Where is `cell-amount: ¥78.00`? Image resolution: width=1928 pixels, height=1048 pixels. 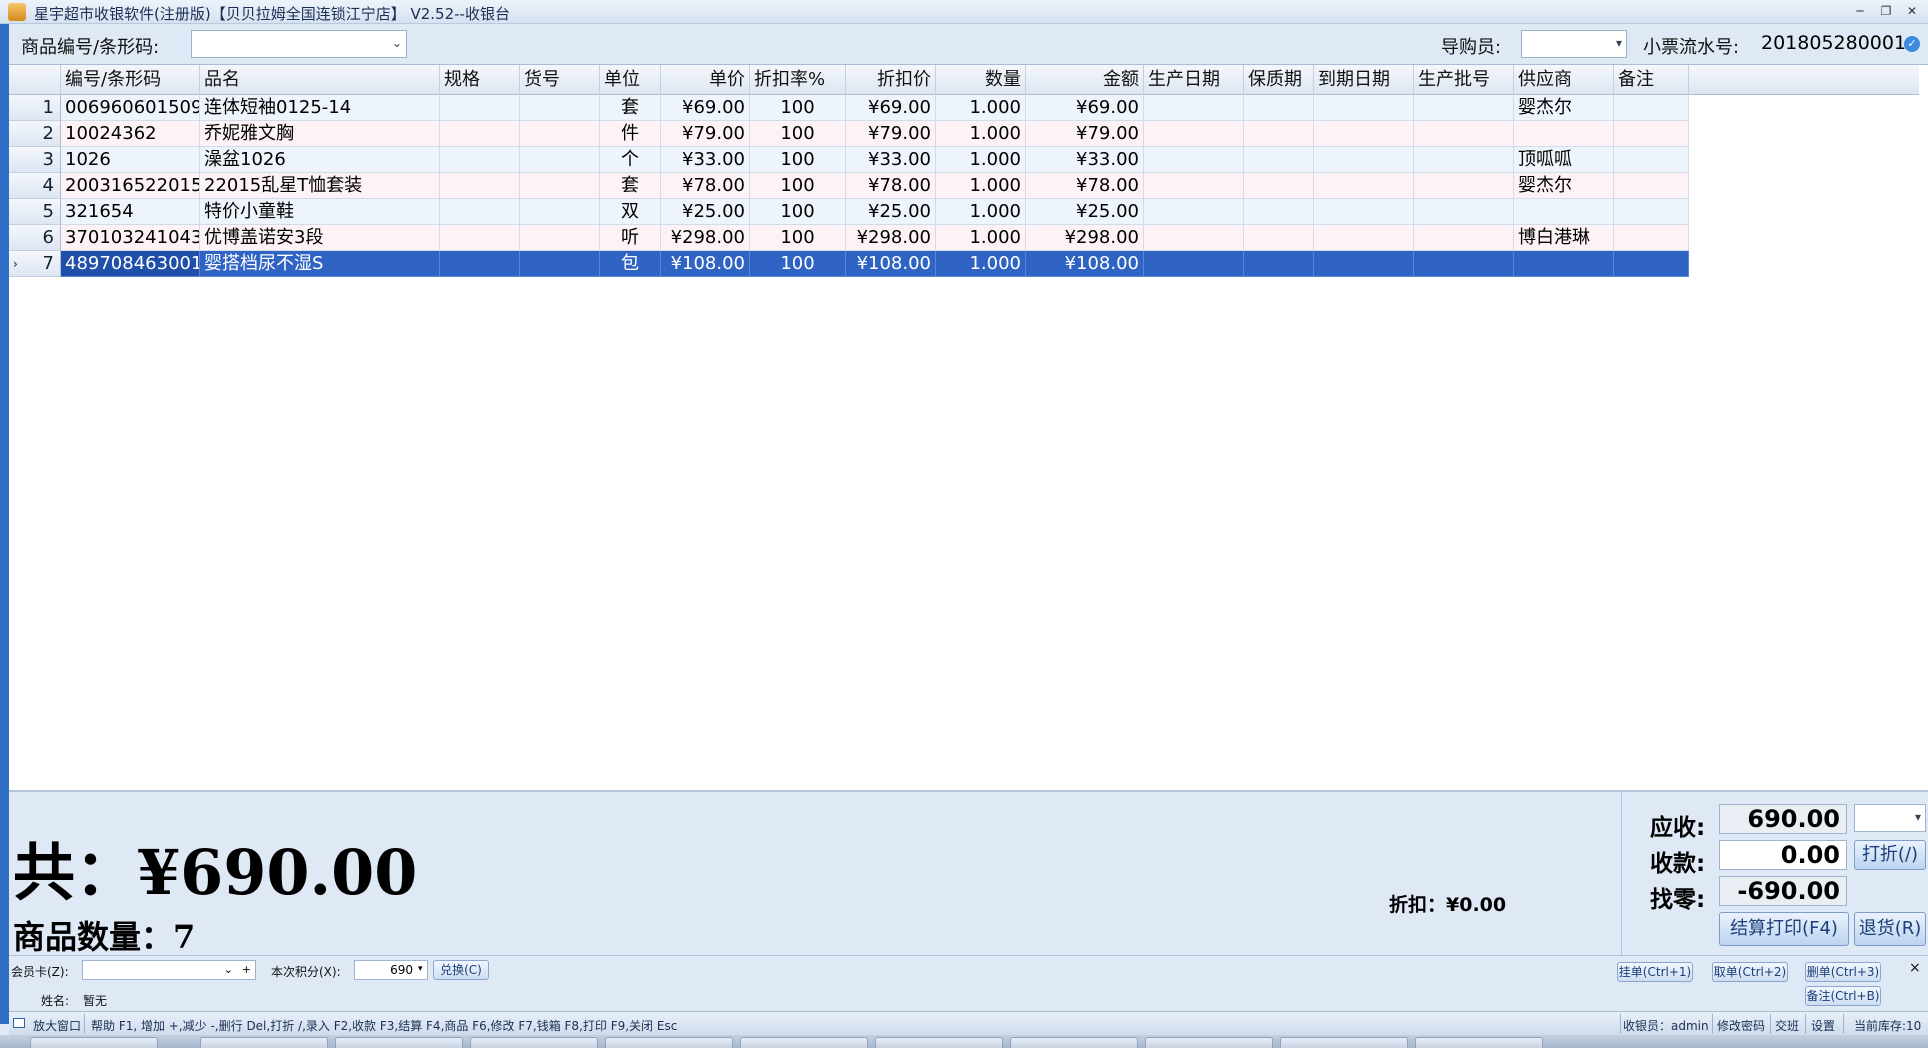 cell-amount: ¥78.00 is located at coordinates (1085, 186).